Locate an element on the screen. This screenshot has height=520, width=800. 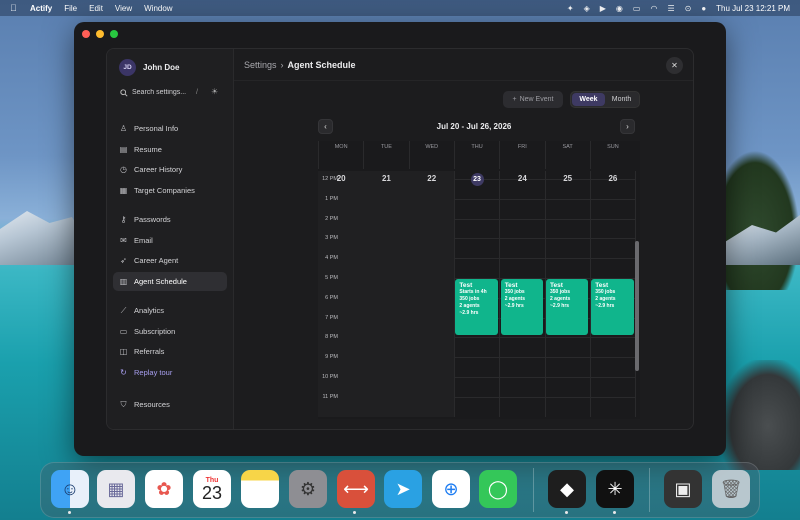
sidebar-item-agent-schedule: ▥ Agent Schedule is located at coordinates (170, 281).